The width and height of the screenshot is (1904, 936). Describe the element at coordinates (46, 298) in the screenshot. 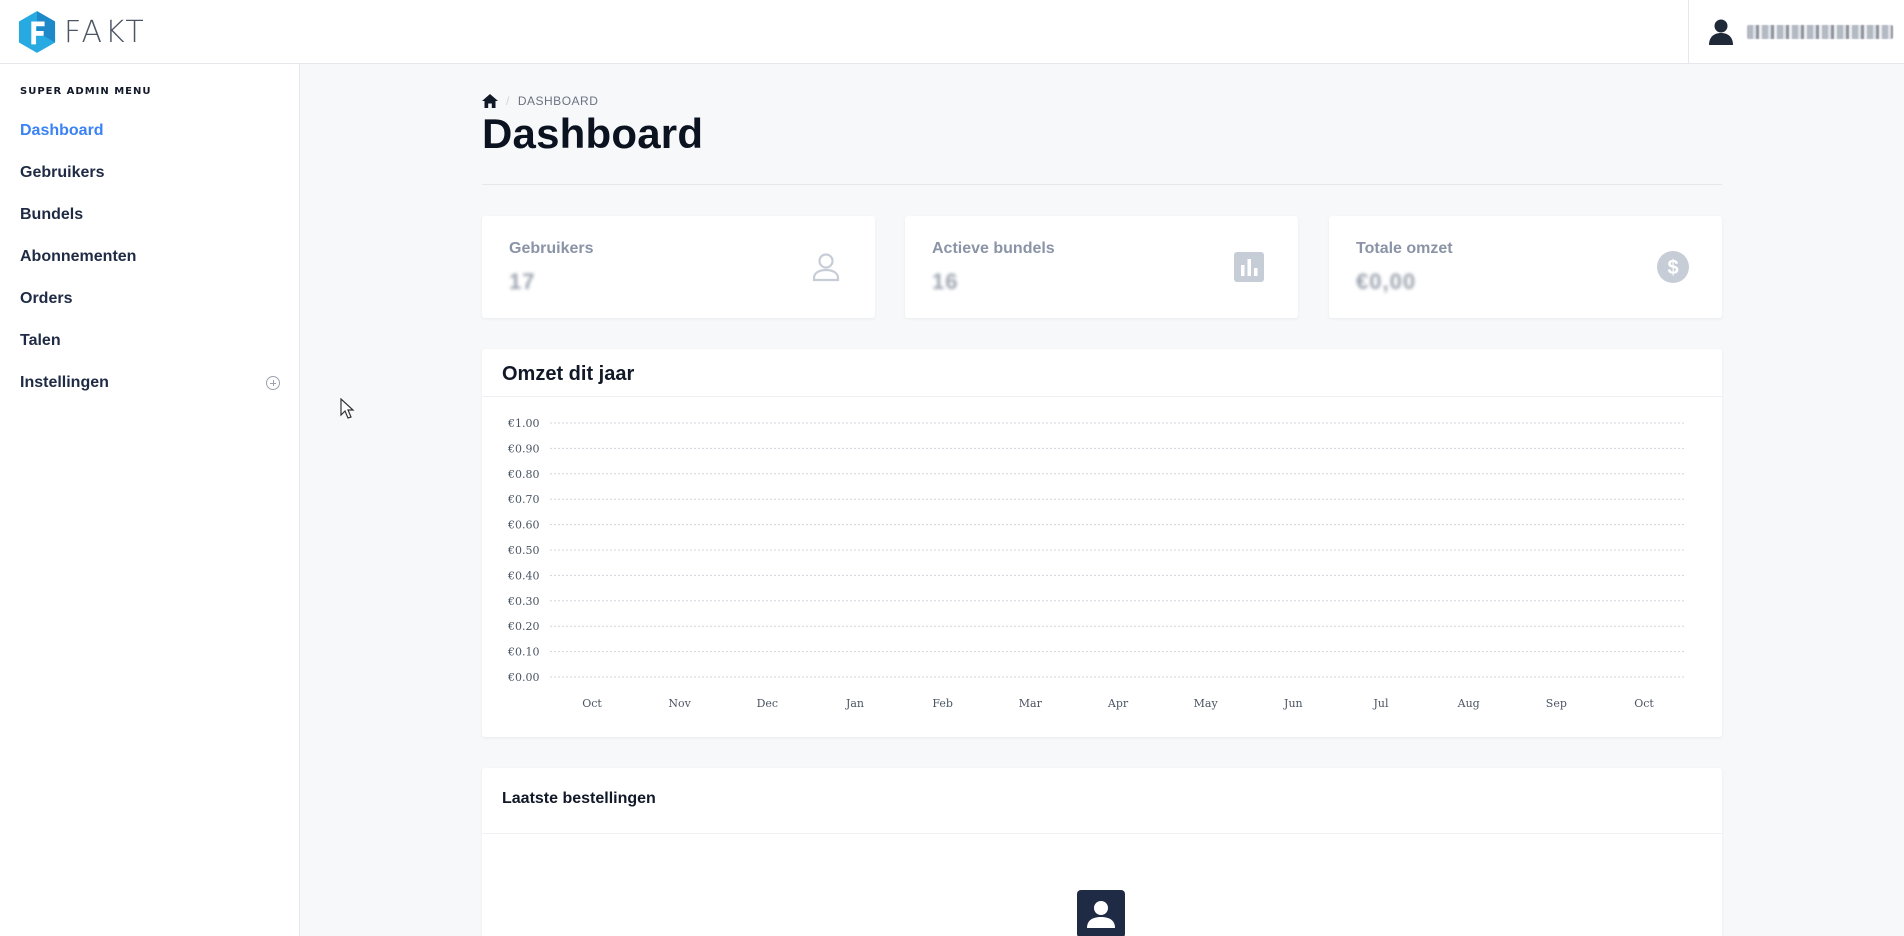

I see `sidebar-item-label: Orders` at that location.